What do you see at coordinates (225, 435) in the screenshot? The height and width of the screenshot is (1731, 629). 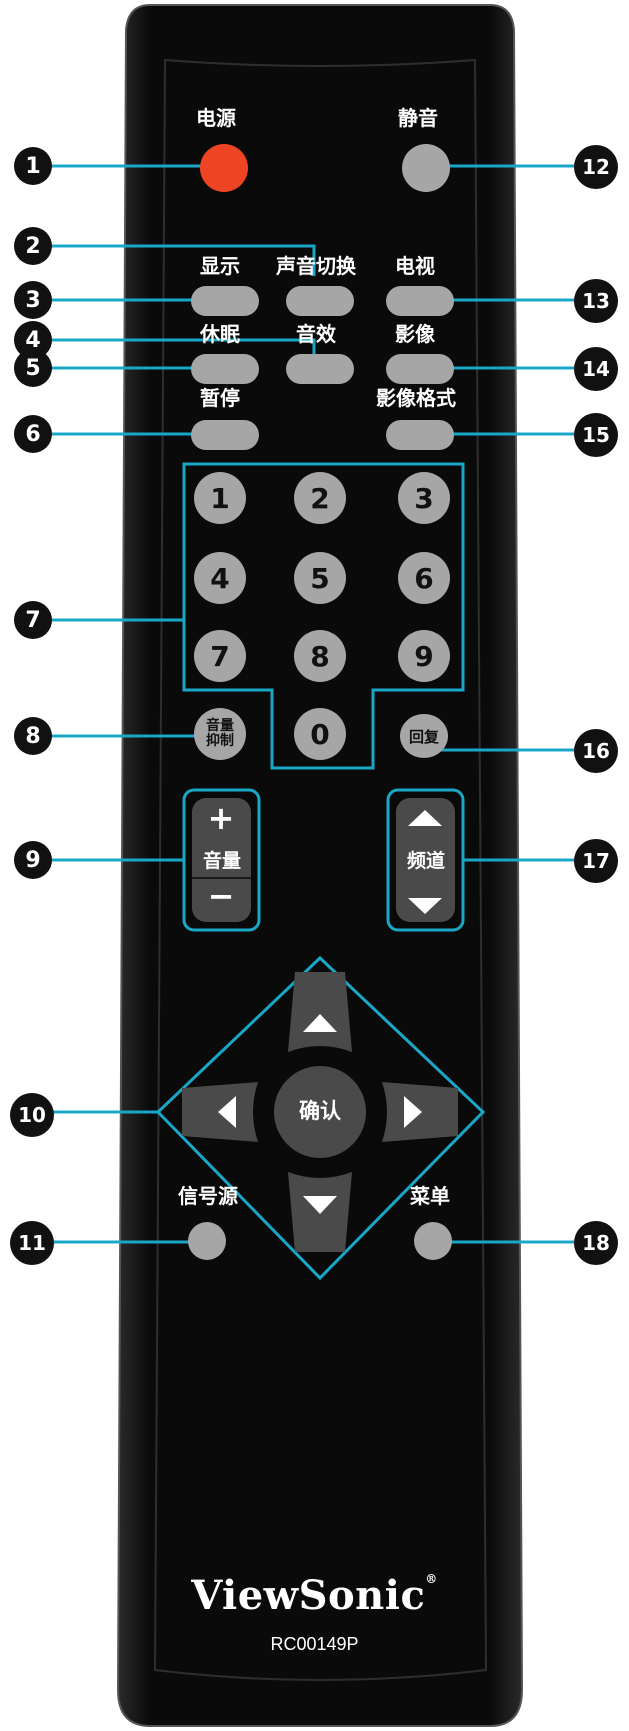 I see `pause-button` at bounding box center [225, 435].